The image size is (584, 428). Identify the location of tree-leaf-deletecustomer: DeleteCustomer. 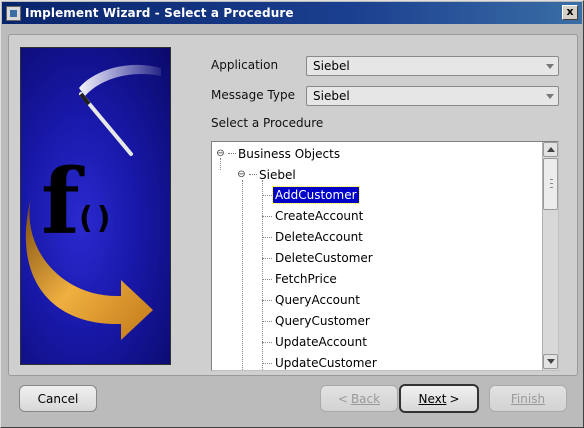
(324, 258).